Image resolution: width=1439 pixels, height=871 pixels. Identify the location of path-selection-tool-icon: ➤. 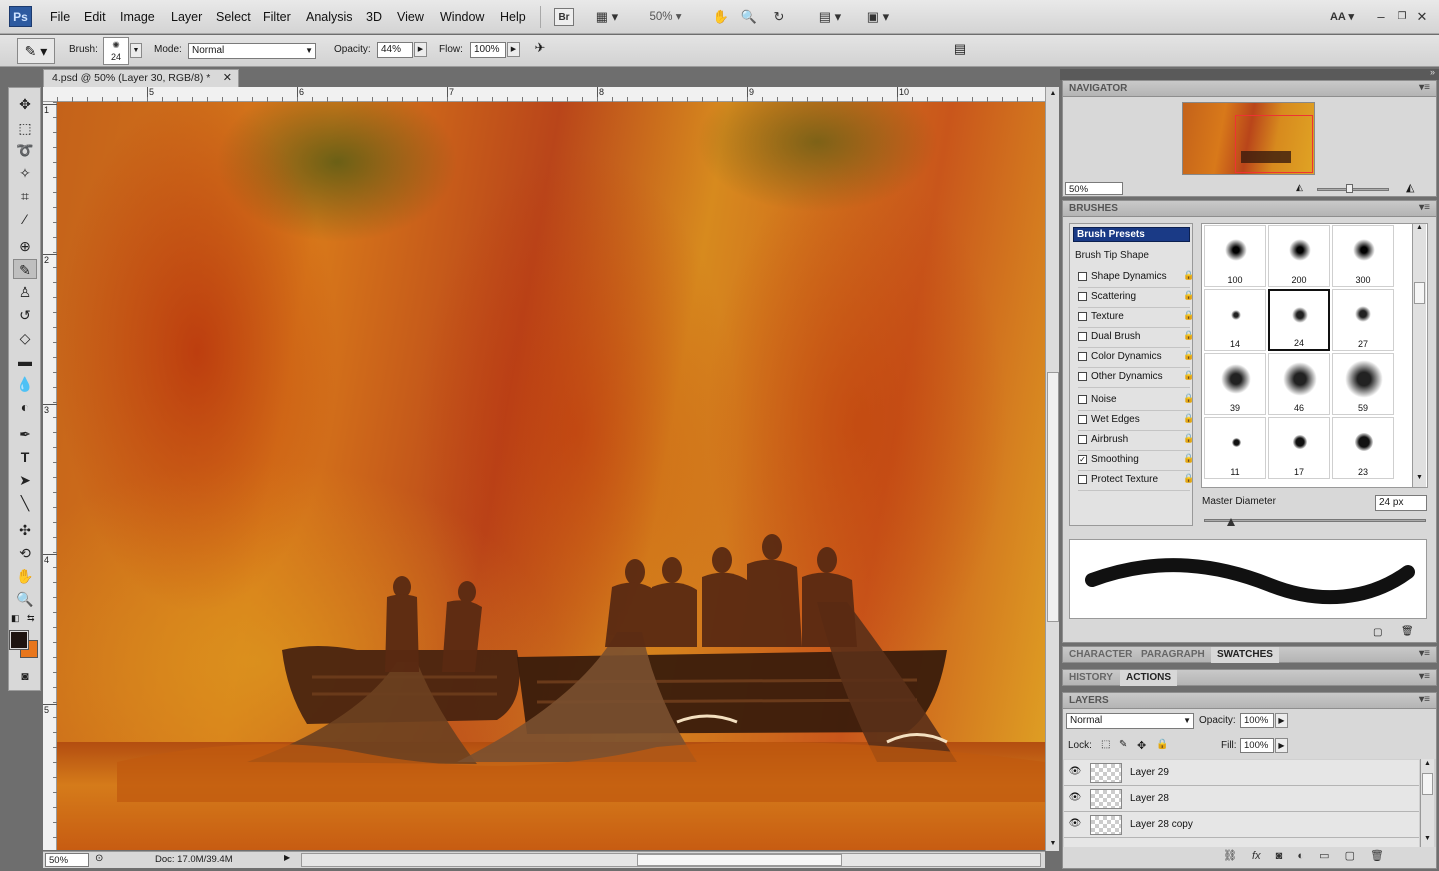
(25, 480).